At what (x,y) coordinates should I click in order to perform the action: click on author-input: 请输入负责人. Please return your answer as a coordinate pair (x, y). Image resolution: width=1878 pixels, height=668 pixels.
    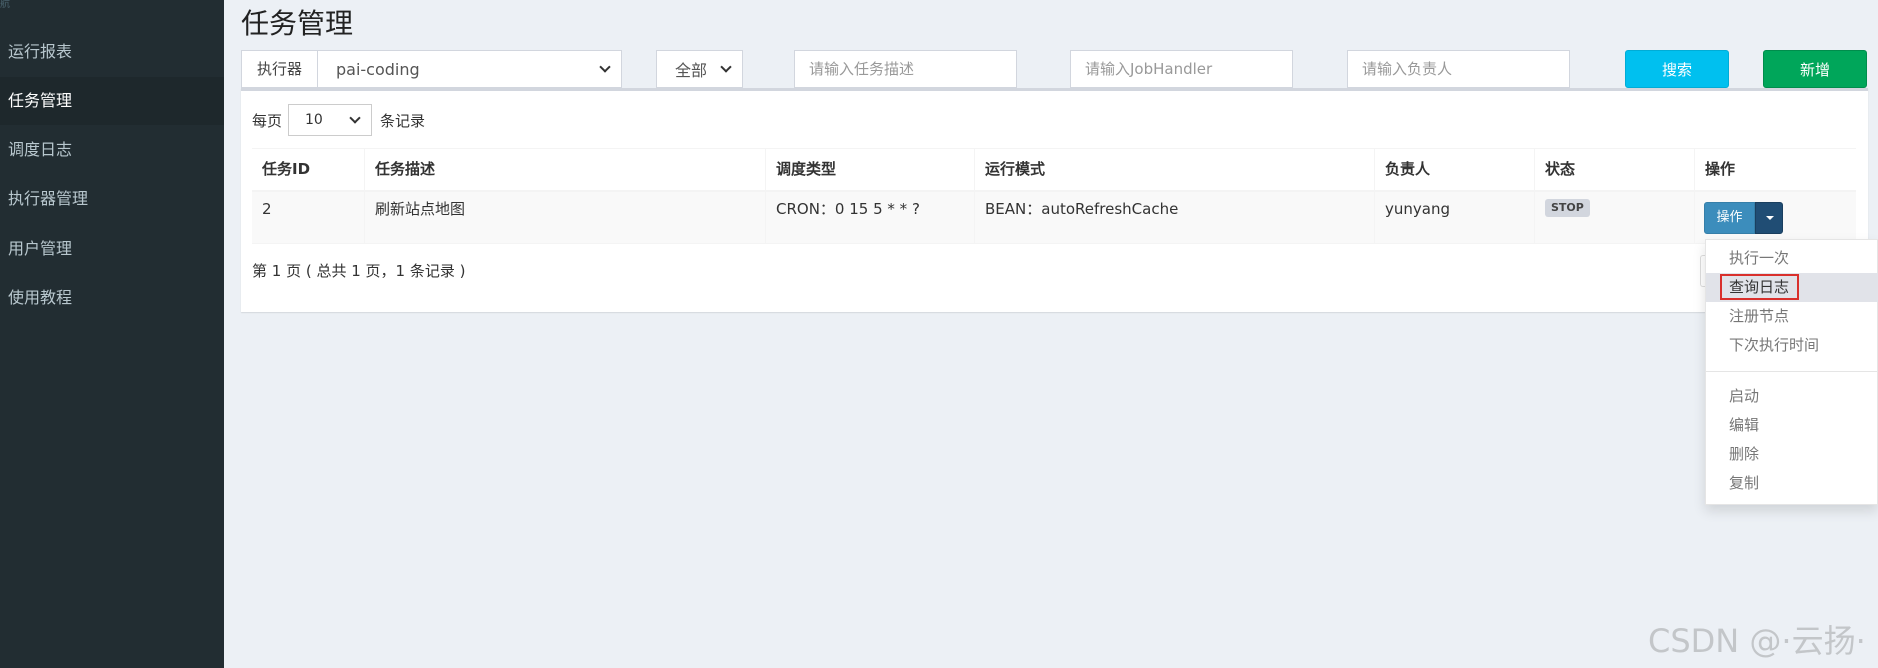
    Looking at the image, I should click on (1458, 69).